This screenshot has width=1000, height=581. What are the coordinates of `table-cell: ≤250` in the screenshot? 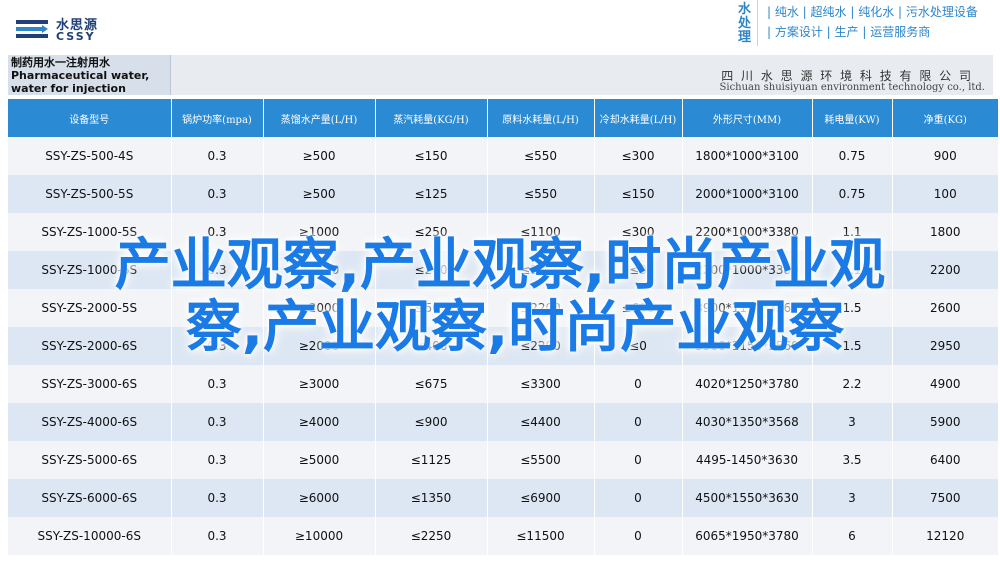 It's located at (430, 232).